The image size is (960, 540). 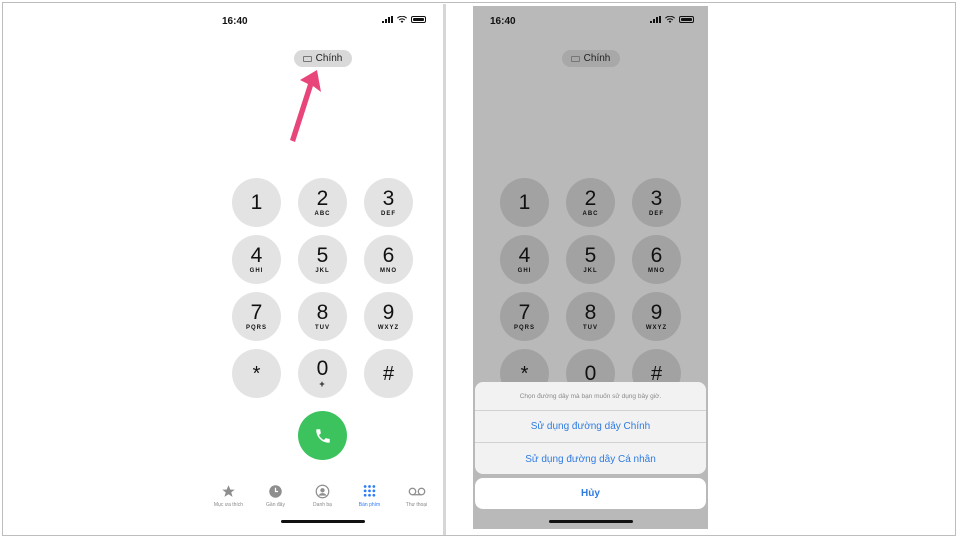 What do you see at coordinates (590, 328) in the screenshot?
I see `key-letters: TUV` at bounding box center [590, 328].